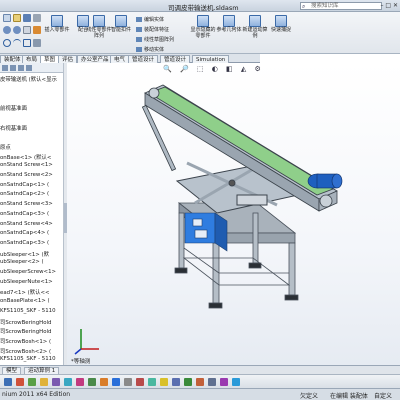  Describe the element at coordinates (26, 175) in the screenshot. I see `tree-item: onStand Screw<2>` at that location.